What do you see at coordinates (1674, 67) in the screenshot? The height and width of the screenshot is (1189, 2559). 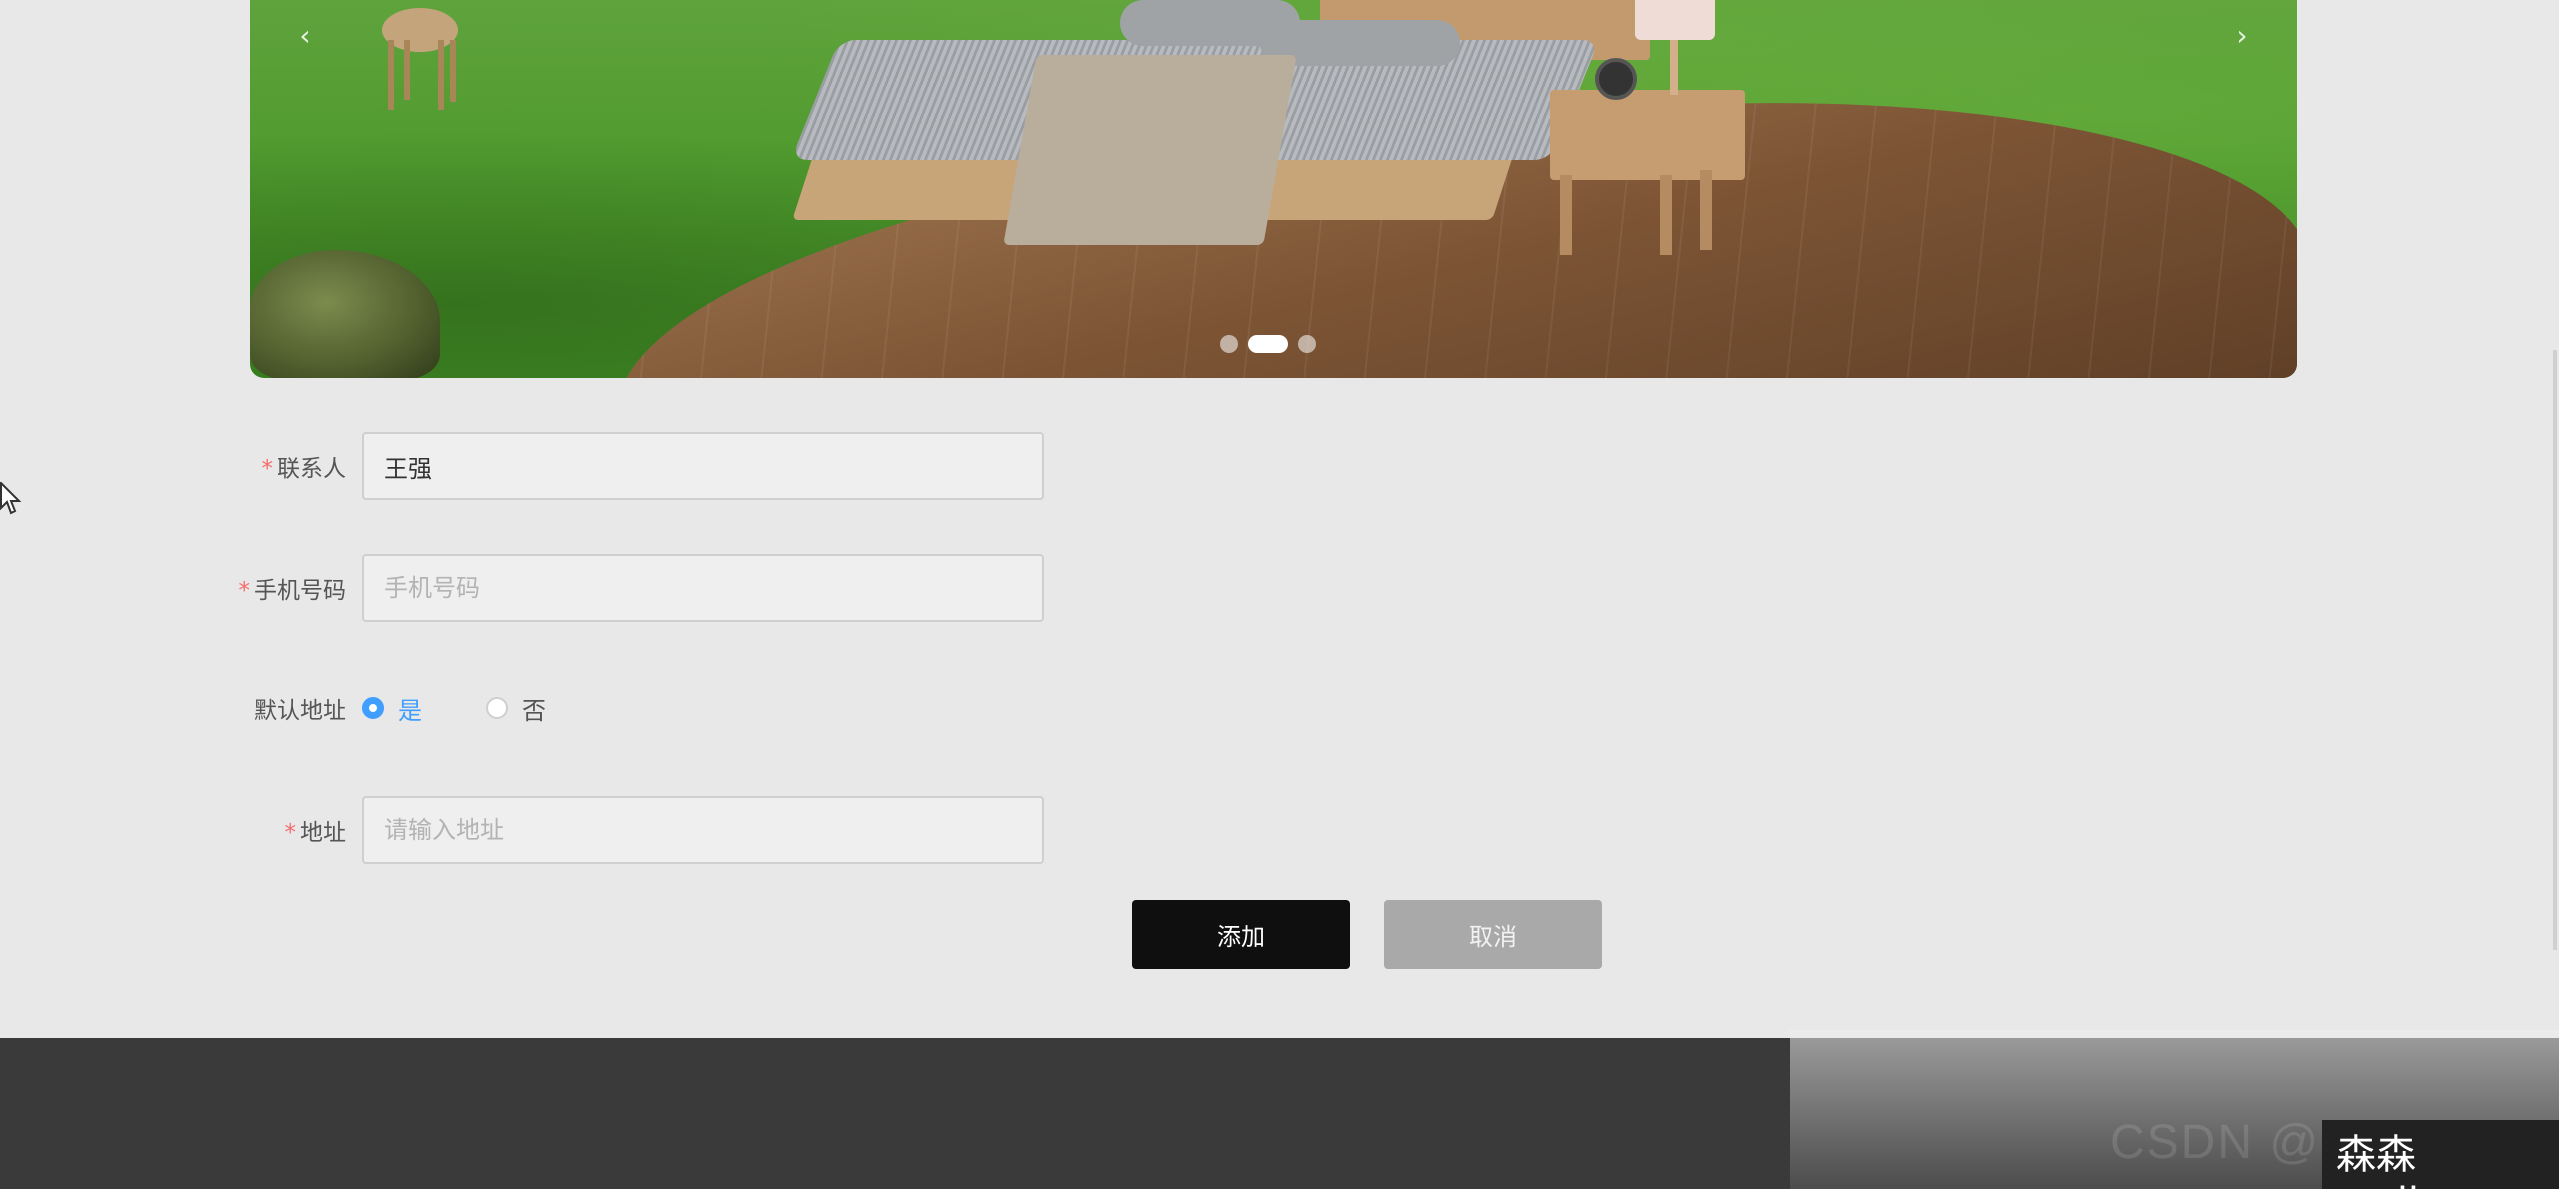 I see `lamp-stem` at bounding box center [1674, 67].